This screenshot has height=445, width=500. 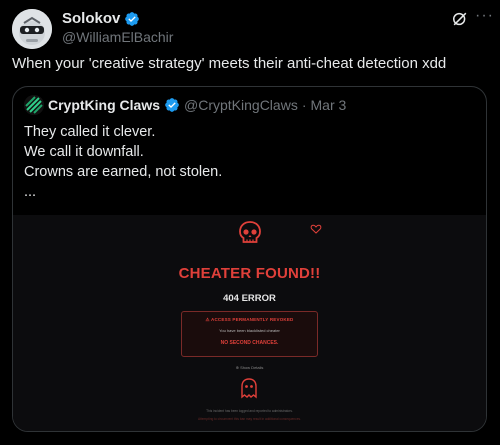 What do you see at coordinates (329, 105) in the screenshot?
I see `quoted-date: Mar 3` at bounding box center [329, 105].